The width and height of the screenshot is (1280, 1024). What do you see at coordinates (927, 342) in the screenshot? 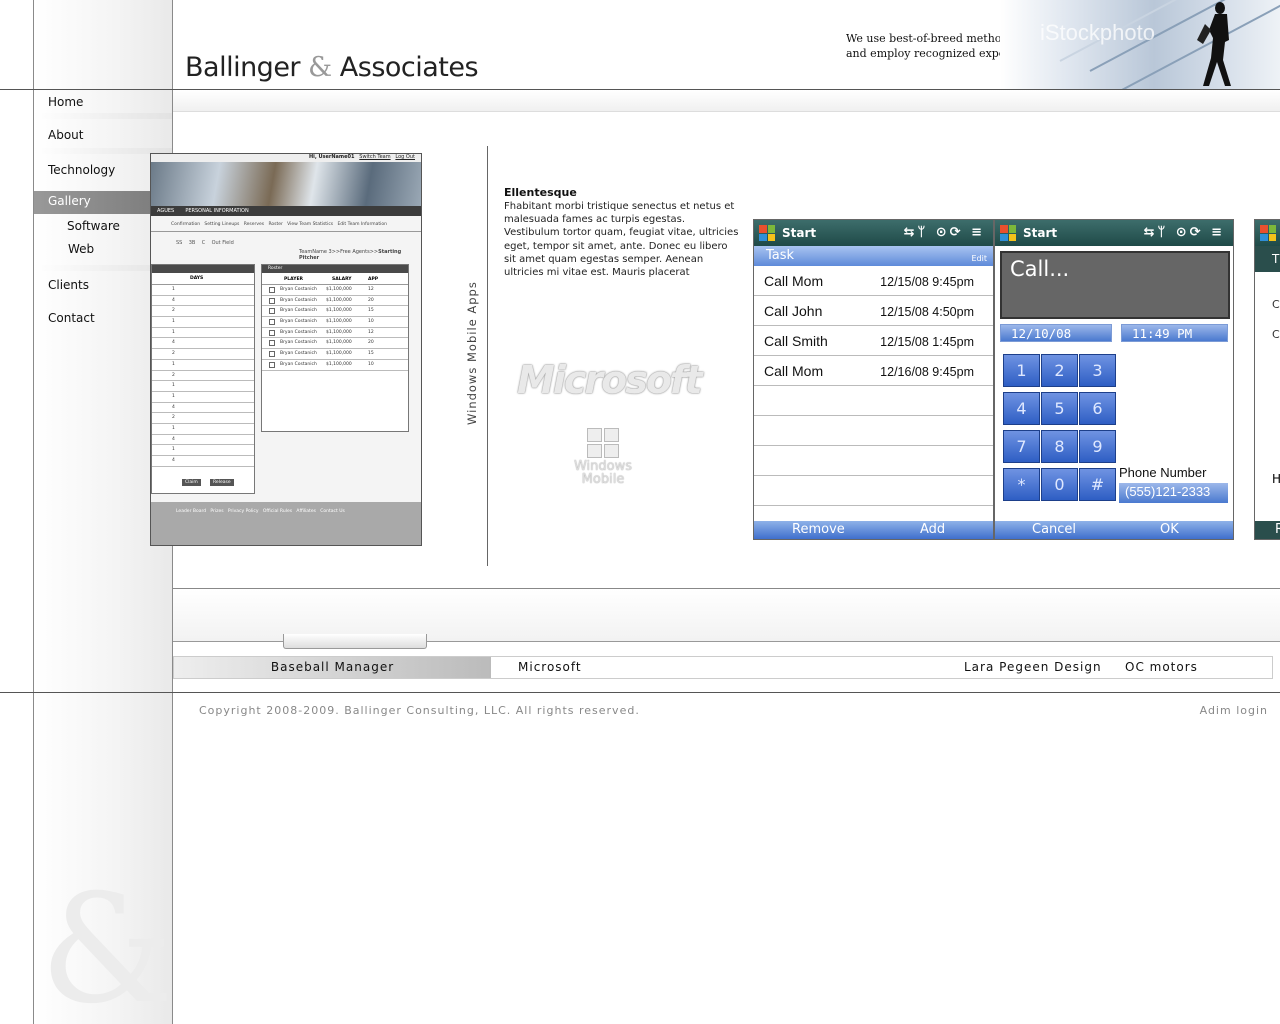
I see `call-date: 12/15/08 1:45pm` at bounding box center [927, 342].